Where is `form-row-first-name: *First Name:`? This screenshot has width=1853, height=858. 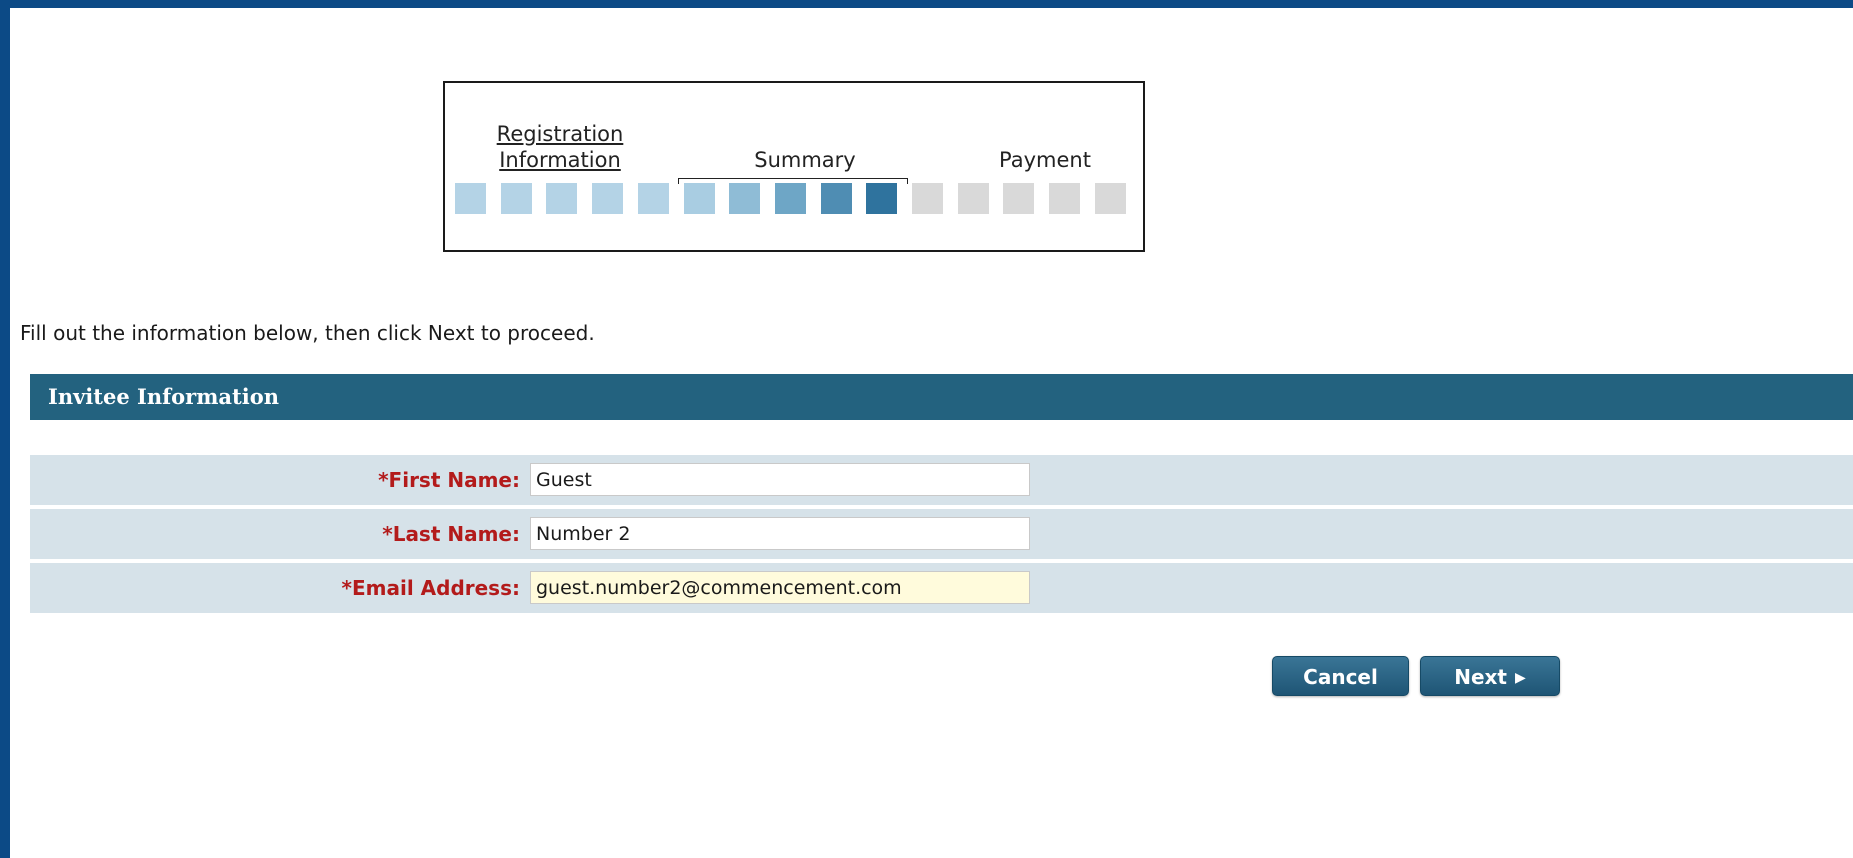 form-row-first-name: *First Name: is located at coordinates (941, 480).